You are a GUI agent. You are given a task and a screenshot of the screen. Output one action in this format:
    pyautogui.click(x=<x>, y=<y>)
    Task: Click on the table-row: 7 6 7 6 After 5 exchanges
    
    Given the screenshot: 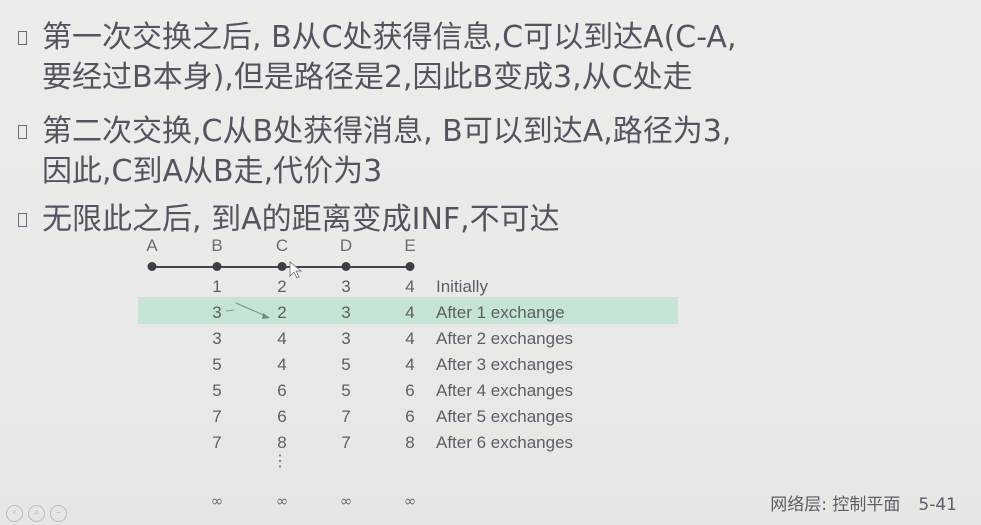 What is the action you would take?
    pyautogui.click(x=490, y=417)
    